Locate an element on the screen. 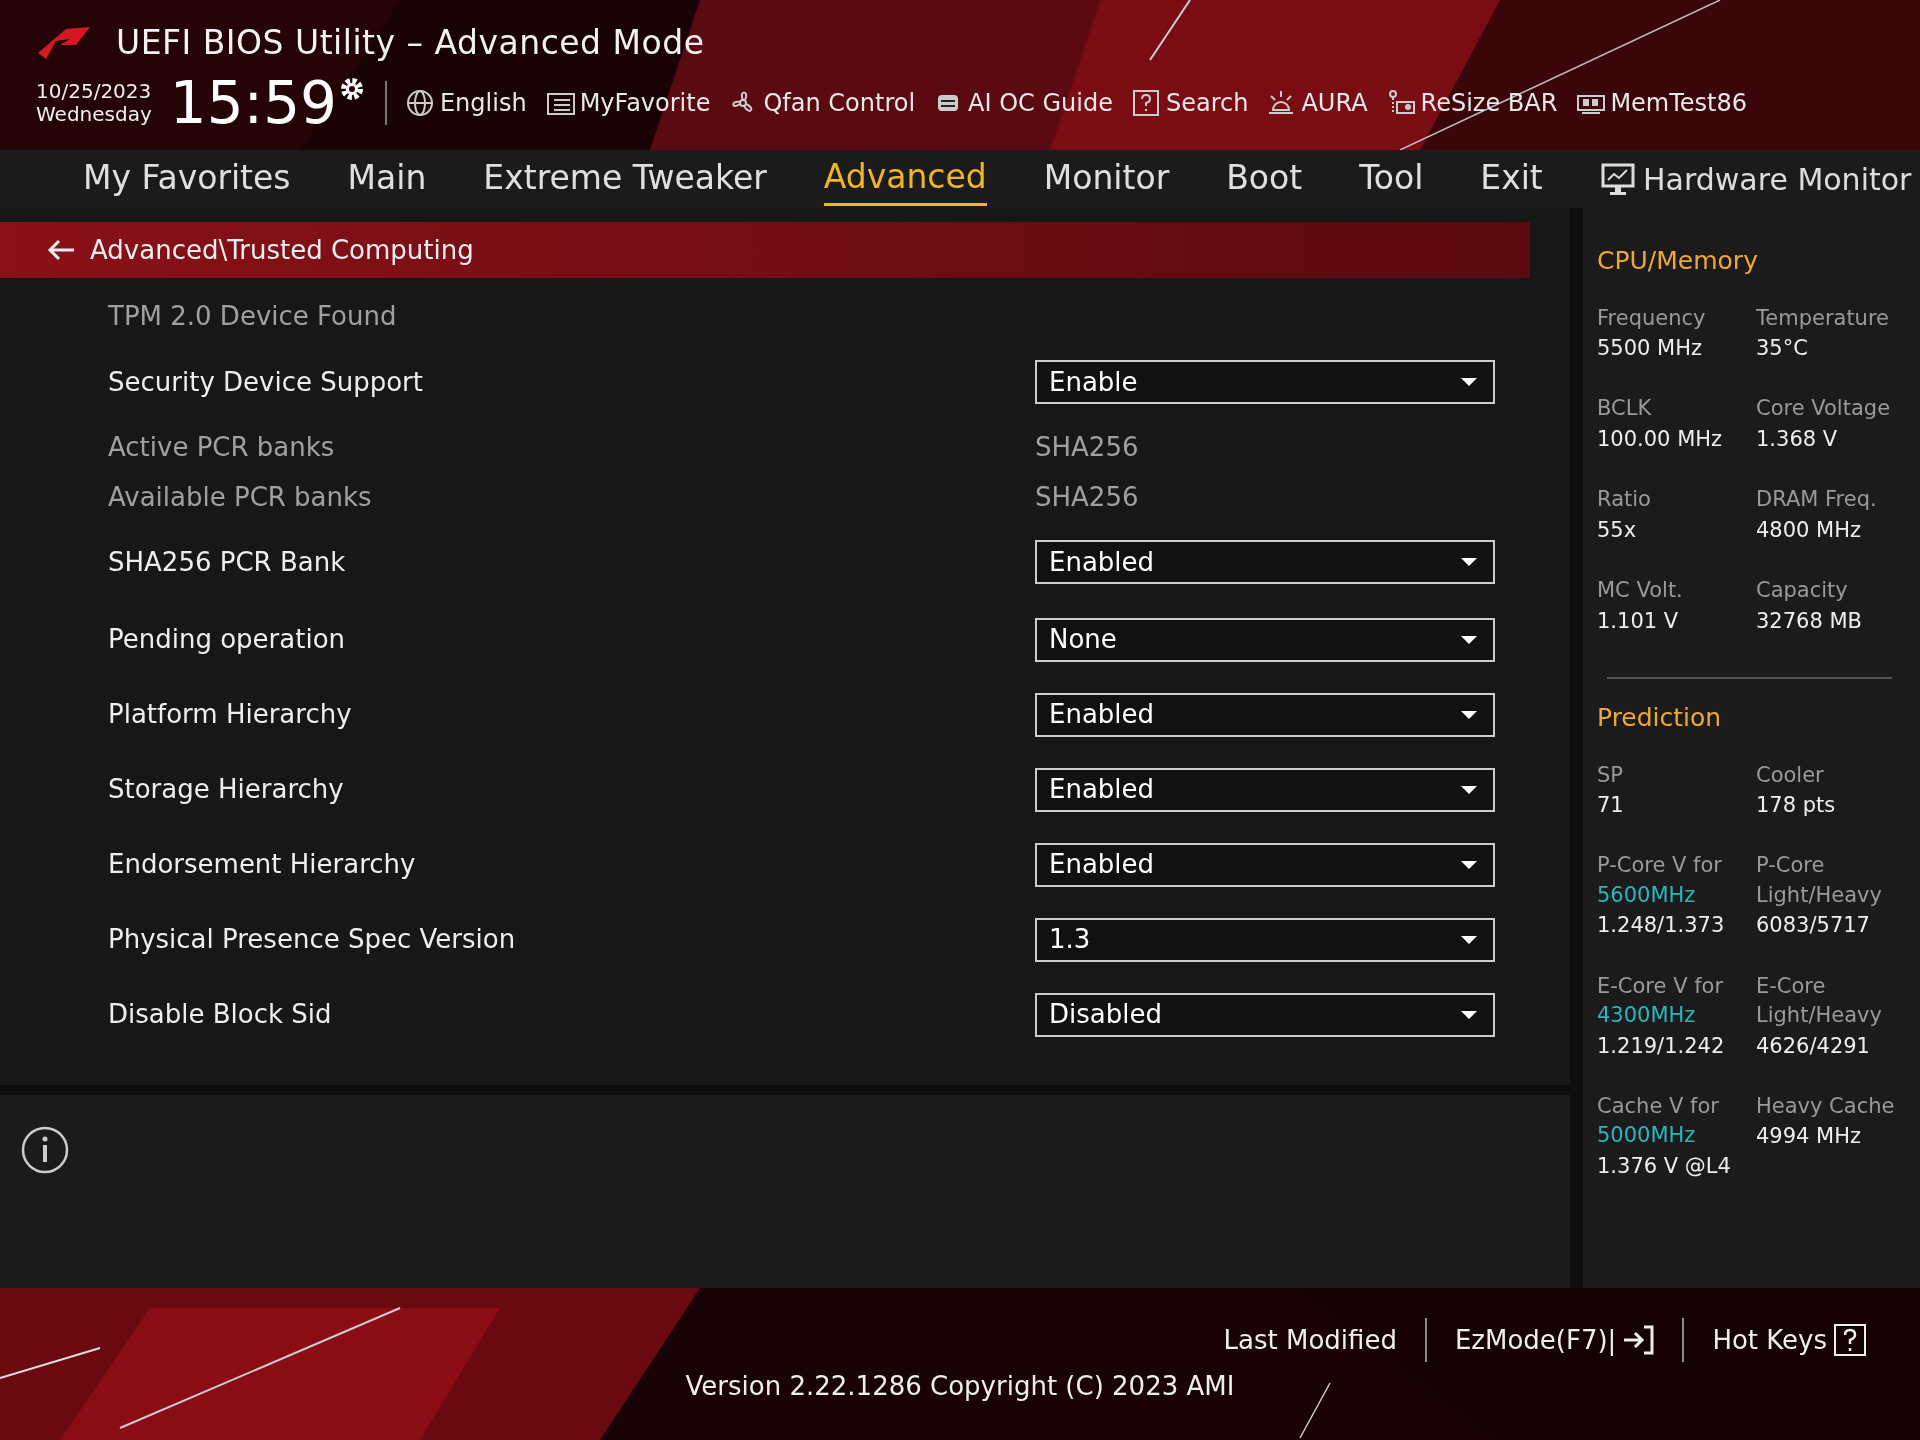  frequency-text: 4300MHz is located at coordinates (1647, 1016).